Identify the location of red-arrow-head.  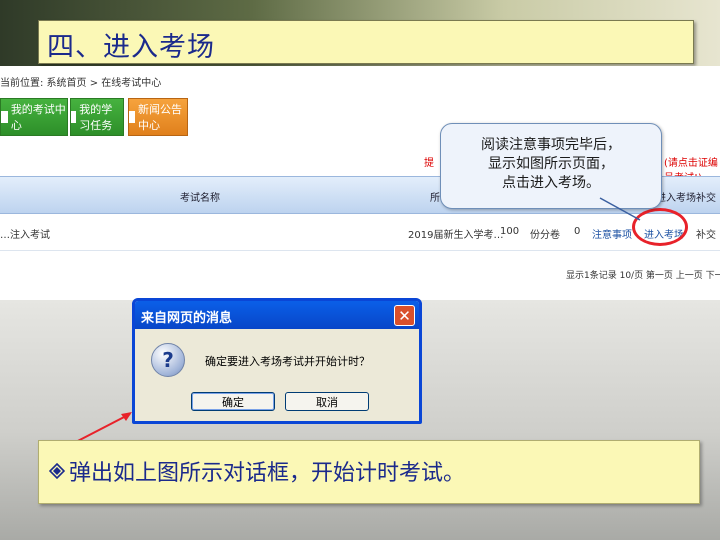
(126, 416).